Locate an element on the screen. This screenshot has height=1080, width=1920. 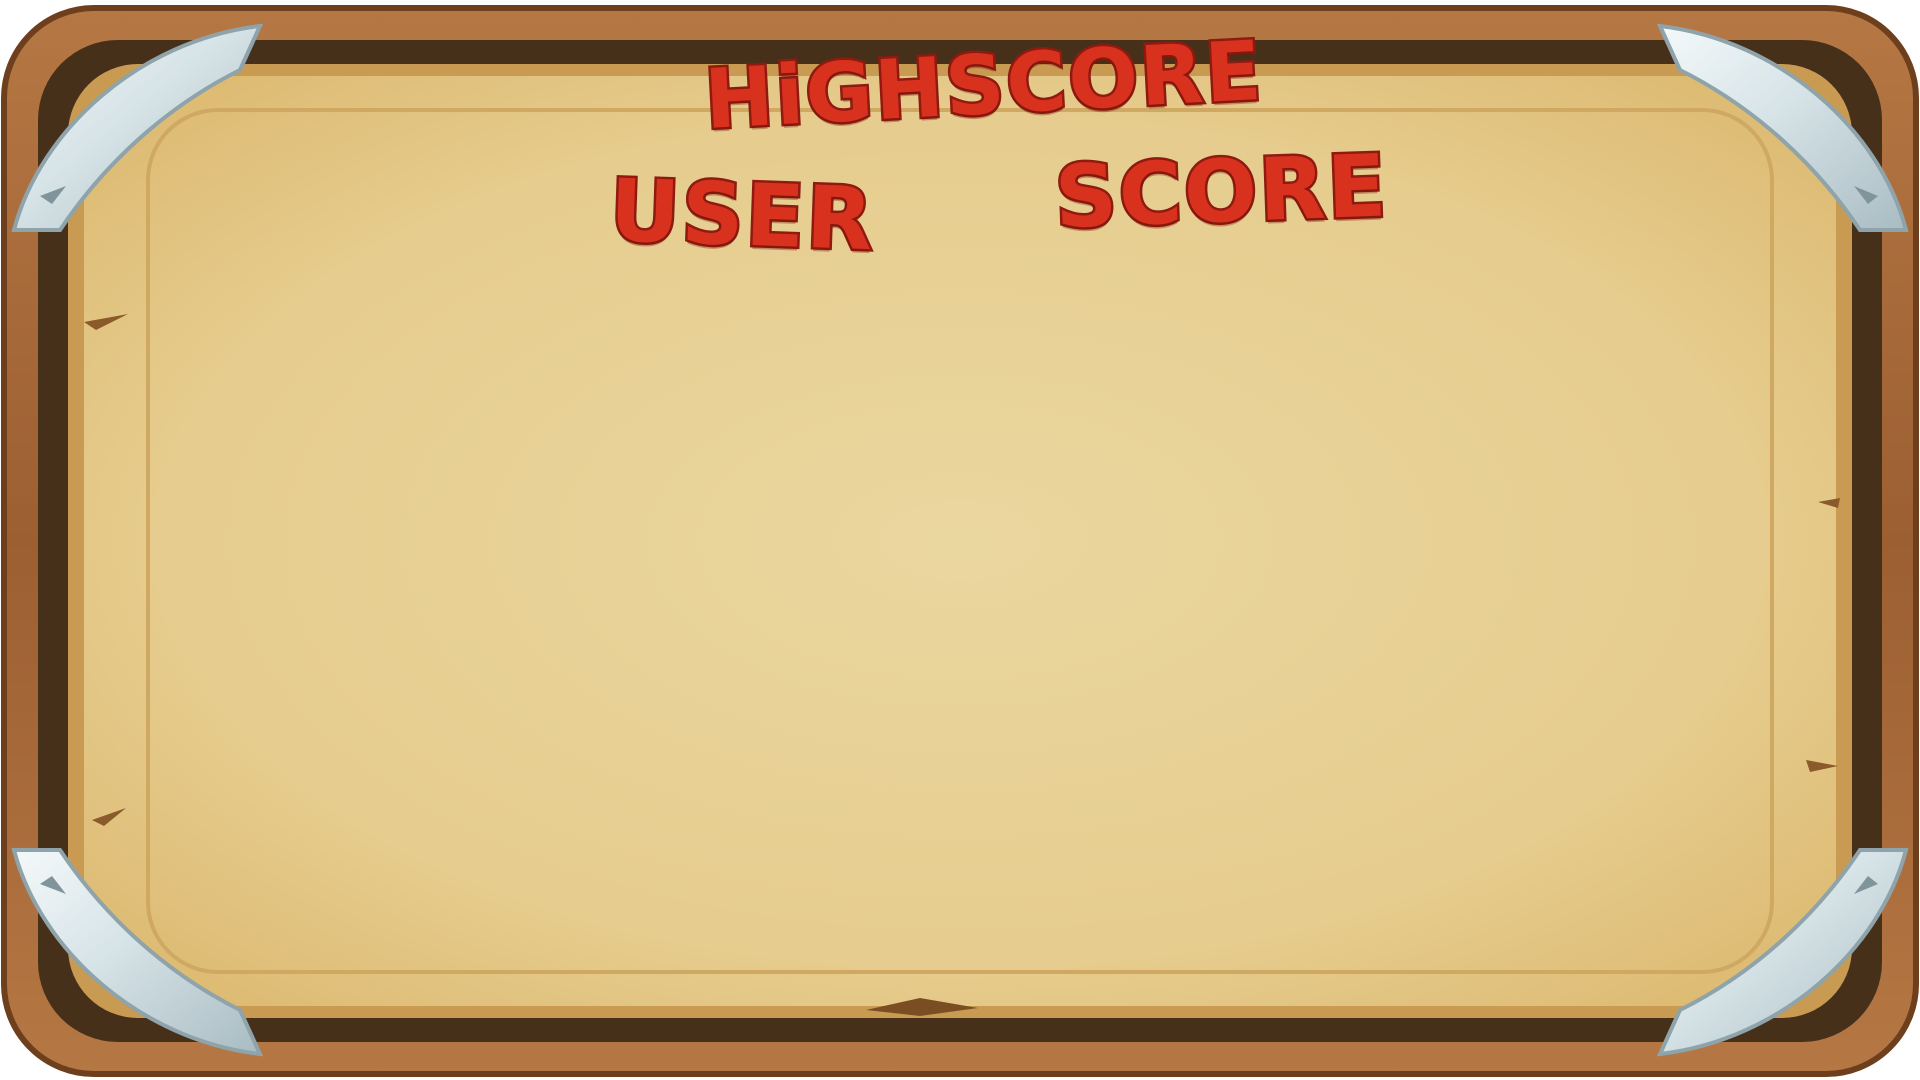
column-header-user: USER is located at coordinates (742, 216).